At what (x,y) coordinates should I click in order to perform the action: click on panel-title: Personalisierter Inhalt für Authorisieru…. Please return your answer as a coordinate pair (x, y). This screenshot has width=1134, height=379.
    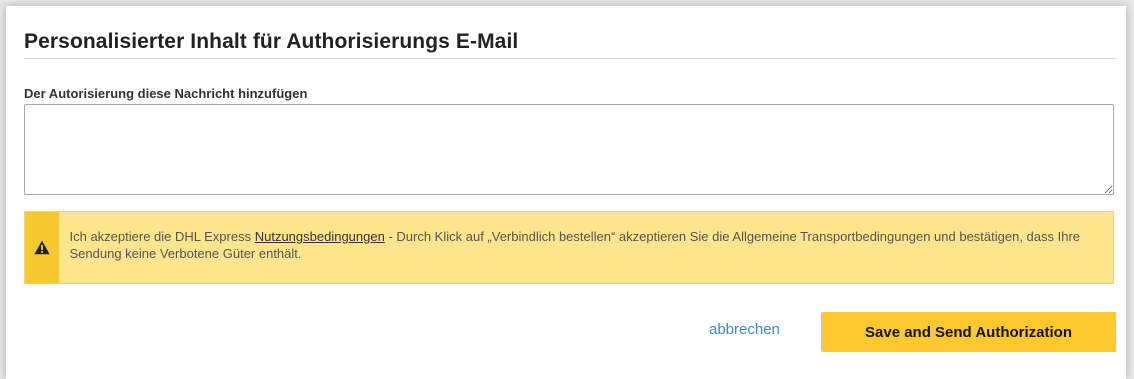
    Looking at the image, I should click on (271, 41).